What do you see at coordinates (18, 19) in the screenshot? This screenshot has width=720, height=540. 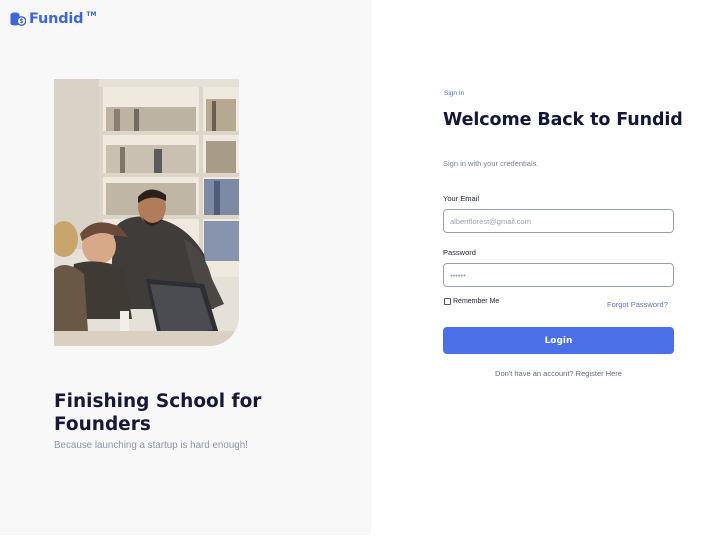 I see `coin-stack-icon: $` at bounding box center [18, 19].